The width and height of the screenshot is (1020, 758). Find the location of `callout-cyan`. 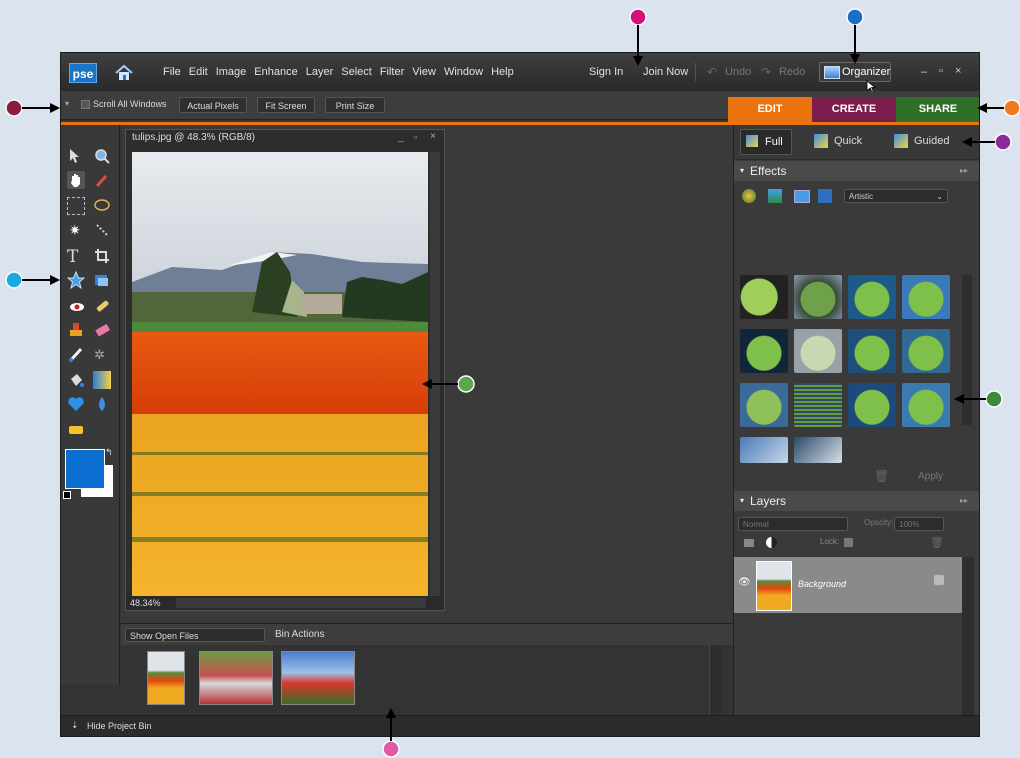

callout-cyan is located at coordinates (32, 280).